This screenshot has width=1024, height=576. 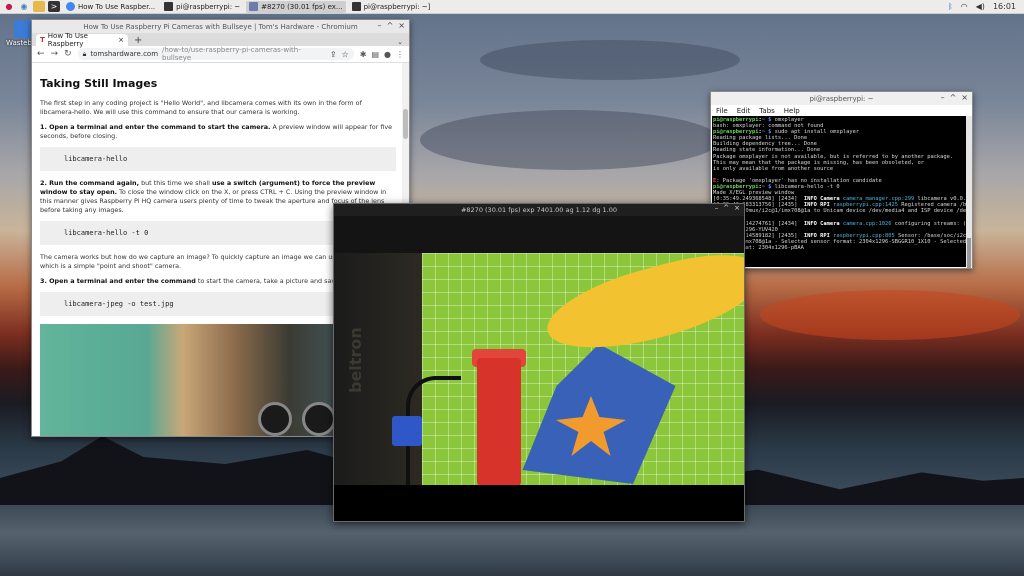 What do you see at coordinates (405, 124) in the screenshot?
I see `scroll-thumb` at bounding box center [405, 124].